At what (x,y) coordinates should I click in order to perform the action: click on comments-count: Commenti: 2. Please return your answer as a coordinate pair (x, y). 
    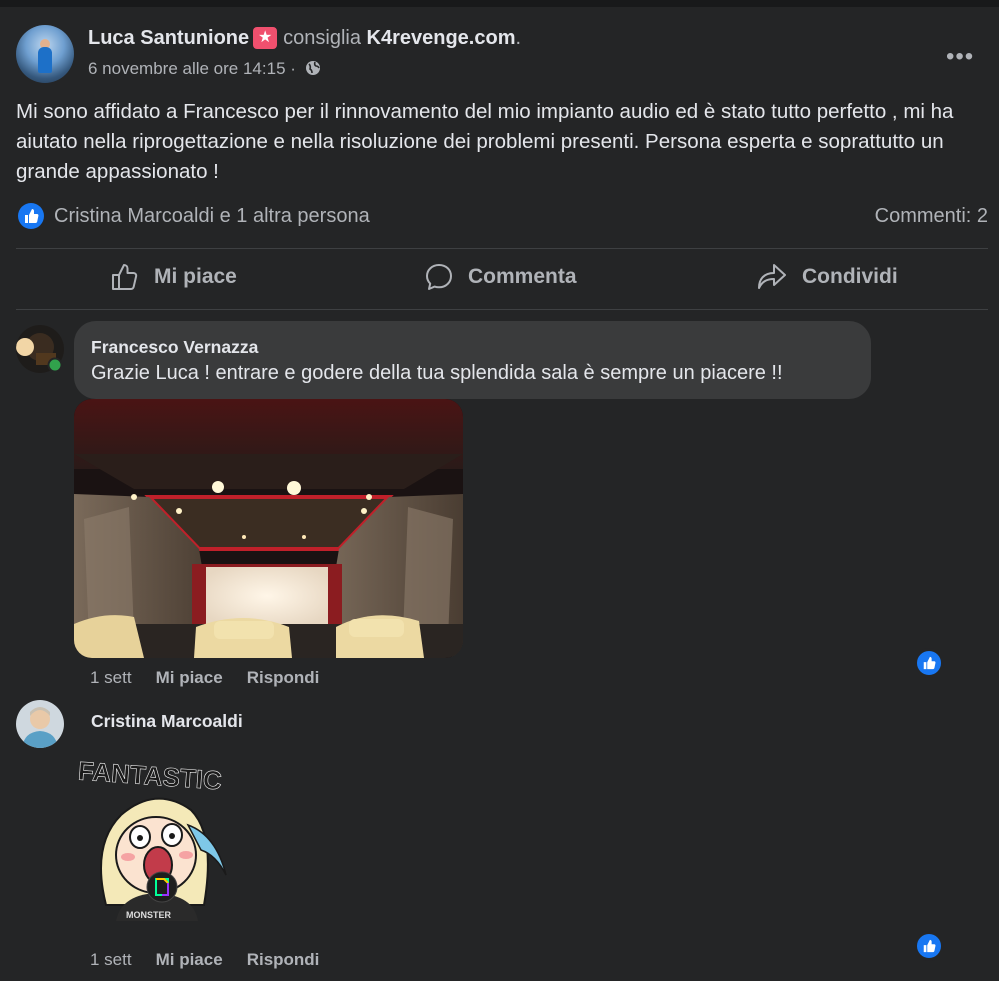
    Looking at the image, I should click on (931, 216).